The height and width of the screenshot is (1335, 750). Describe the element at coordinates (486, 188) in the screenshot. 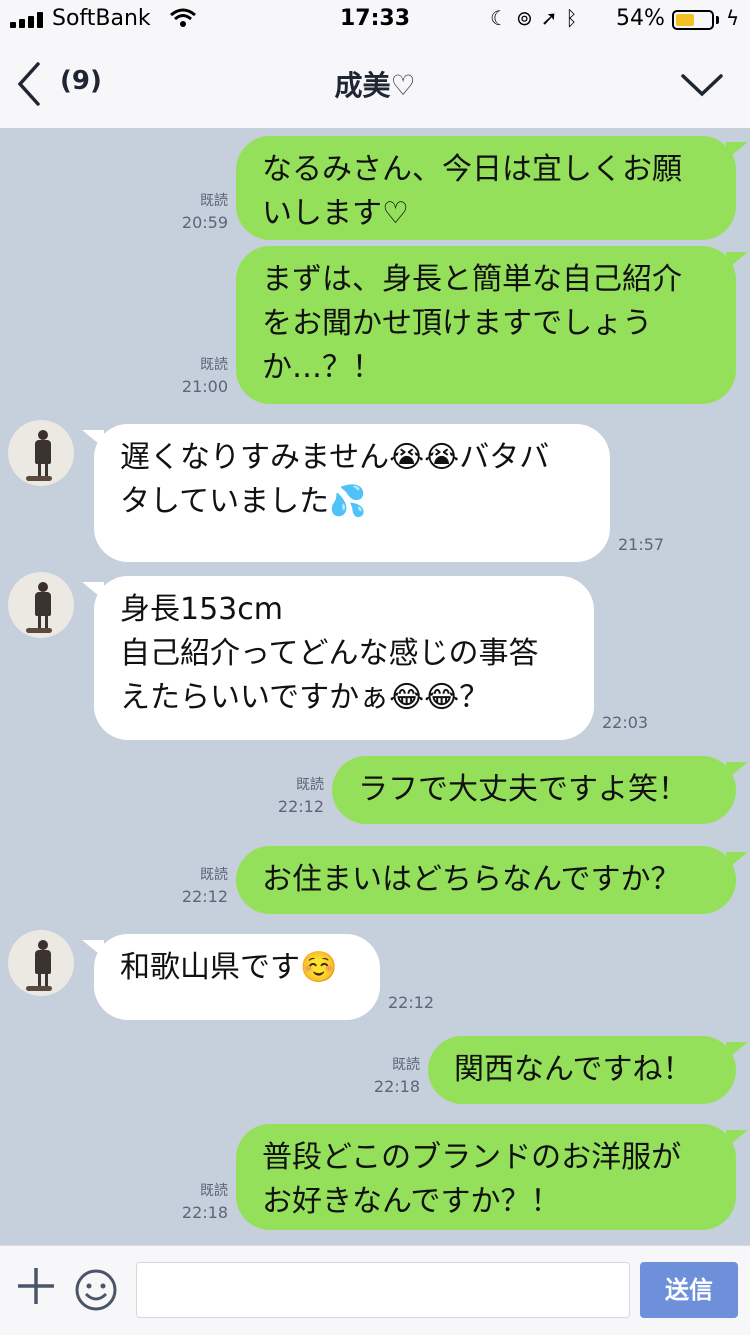

I see `message-bubble: なるみさん、今日は宜しくお願 いします♡` at that location.